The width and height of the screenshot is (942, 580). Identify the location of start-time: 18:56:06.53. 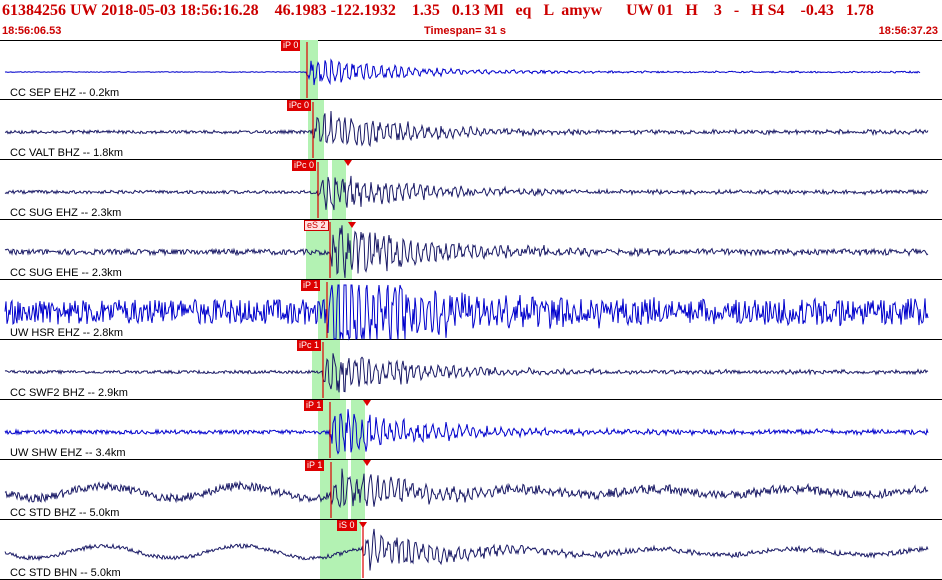
(32, 31).